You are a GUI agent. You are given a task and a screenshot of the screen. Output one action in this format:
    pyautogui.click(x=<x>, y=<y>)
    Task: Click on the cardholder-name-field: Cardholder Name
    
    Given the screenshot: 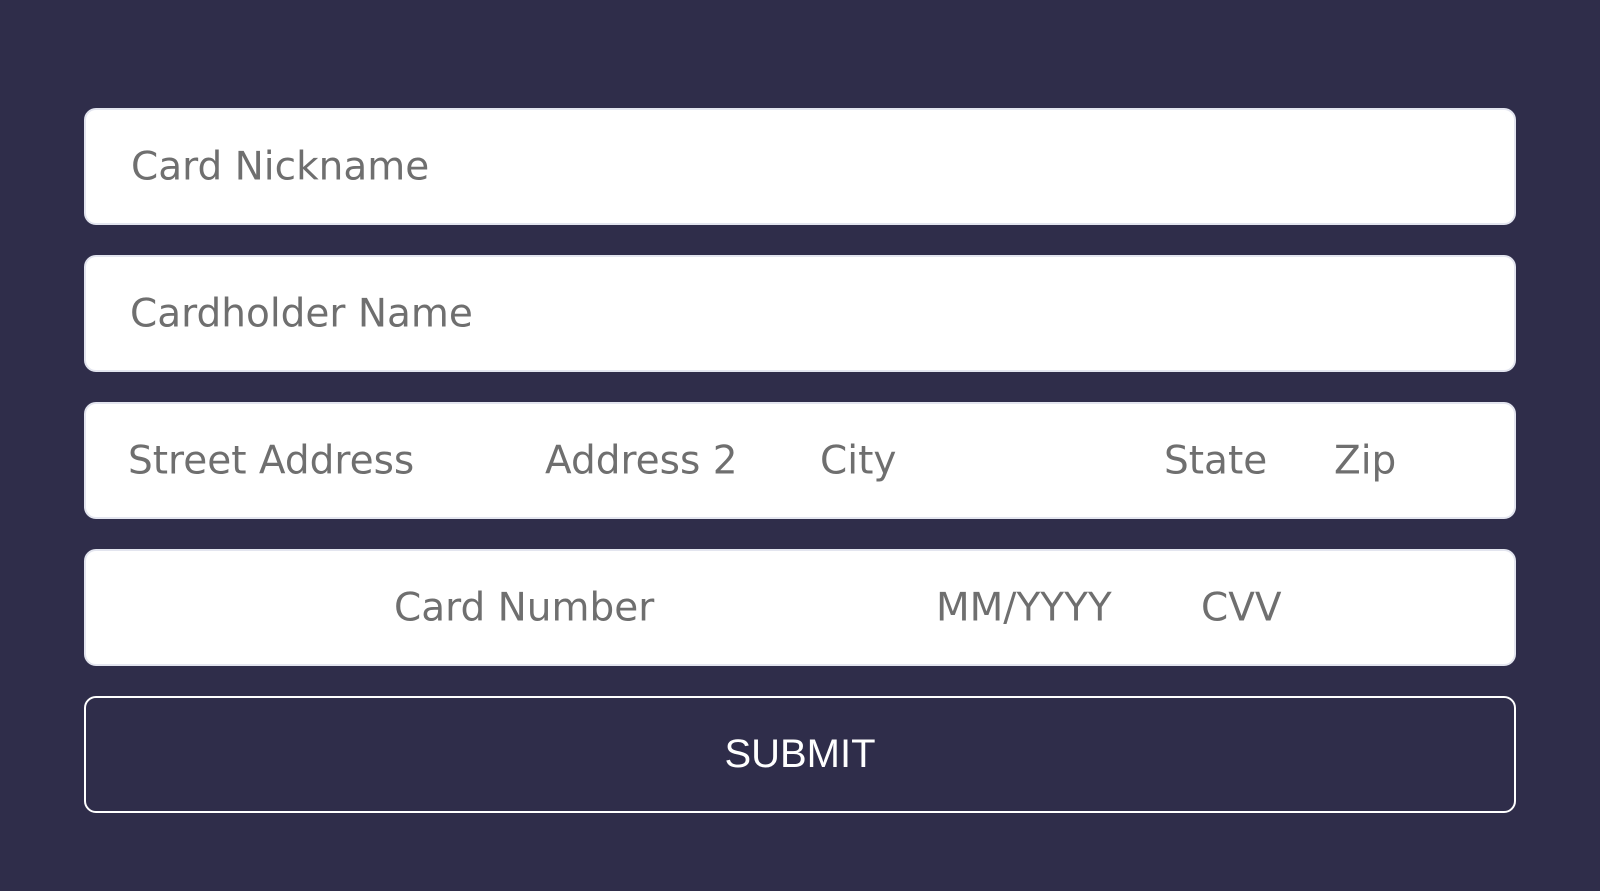 What is the action you would take?
    pyautogui.click(x=800, y=313)
    